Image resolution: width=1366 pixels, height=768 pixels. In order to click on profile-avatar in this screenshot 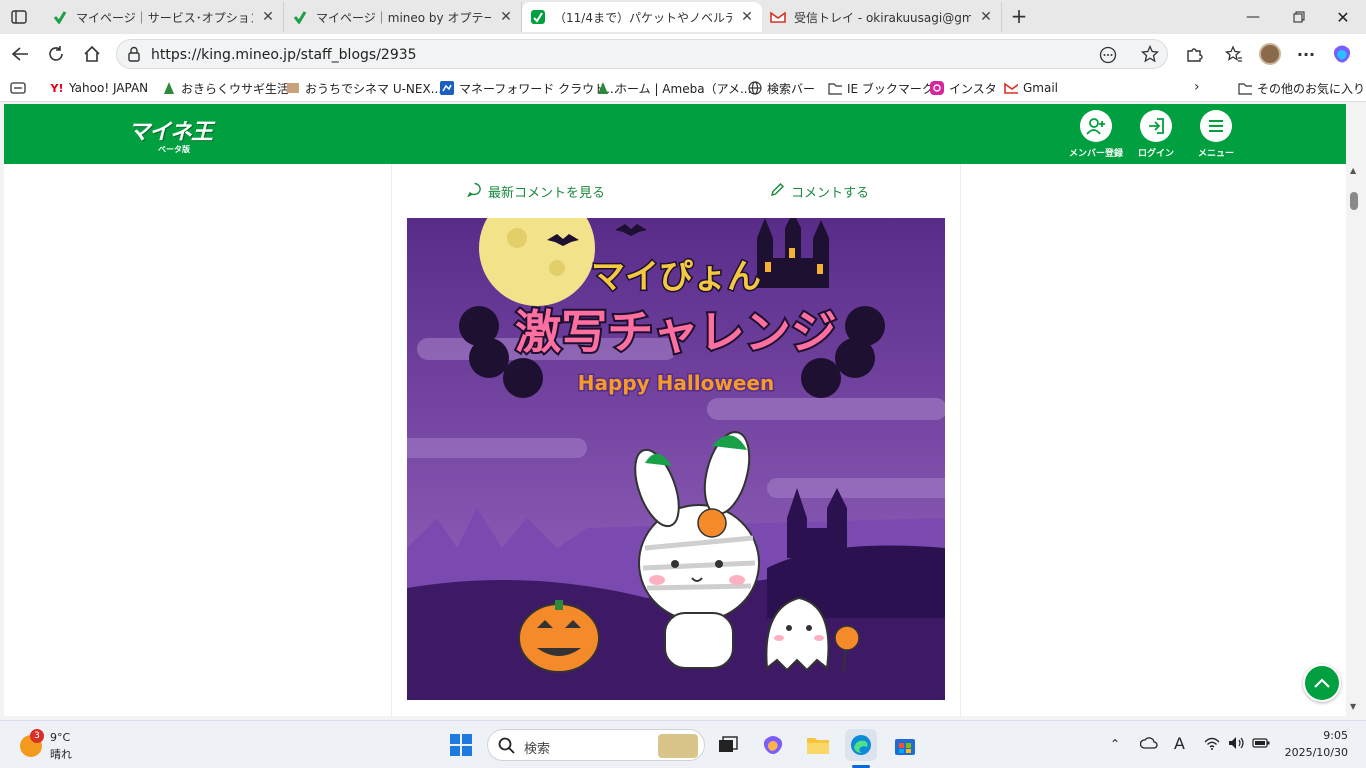, I will do `click(1270, 54)`.